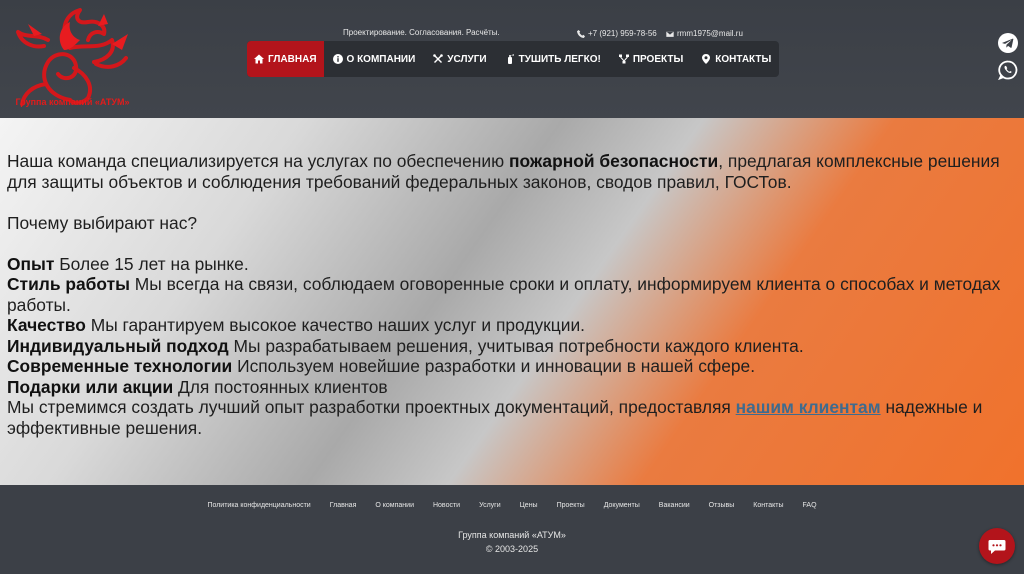 The width and height of the screenshot is (1024, 574). I want to click on benefit-title: Качество, so click(46, 325).